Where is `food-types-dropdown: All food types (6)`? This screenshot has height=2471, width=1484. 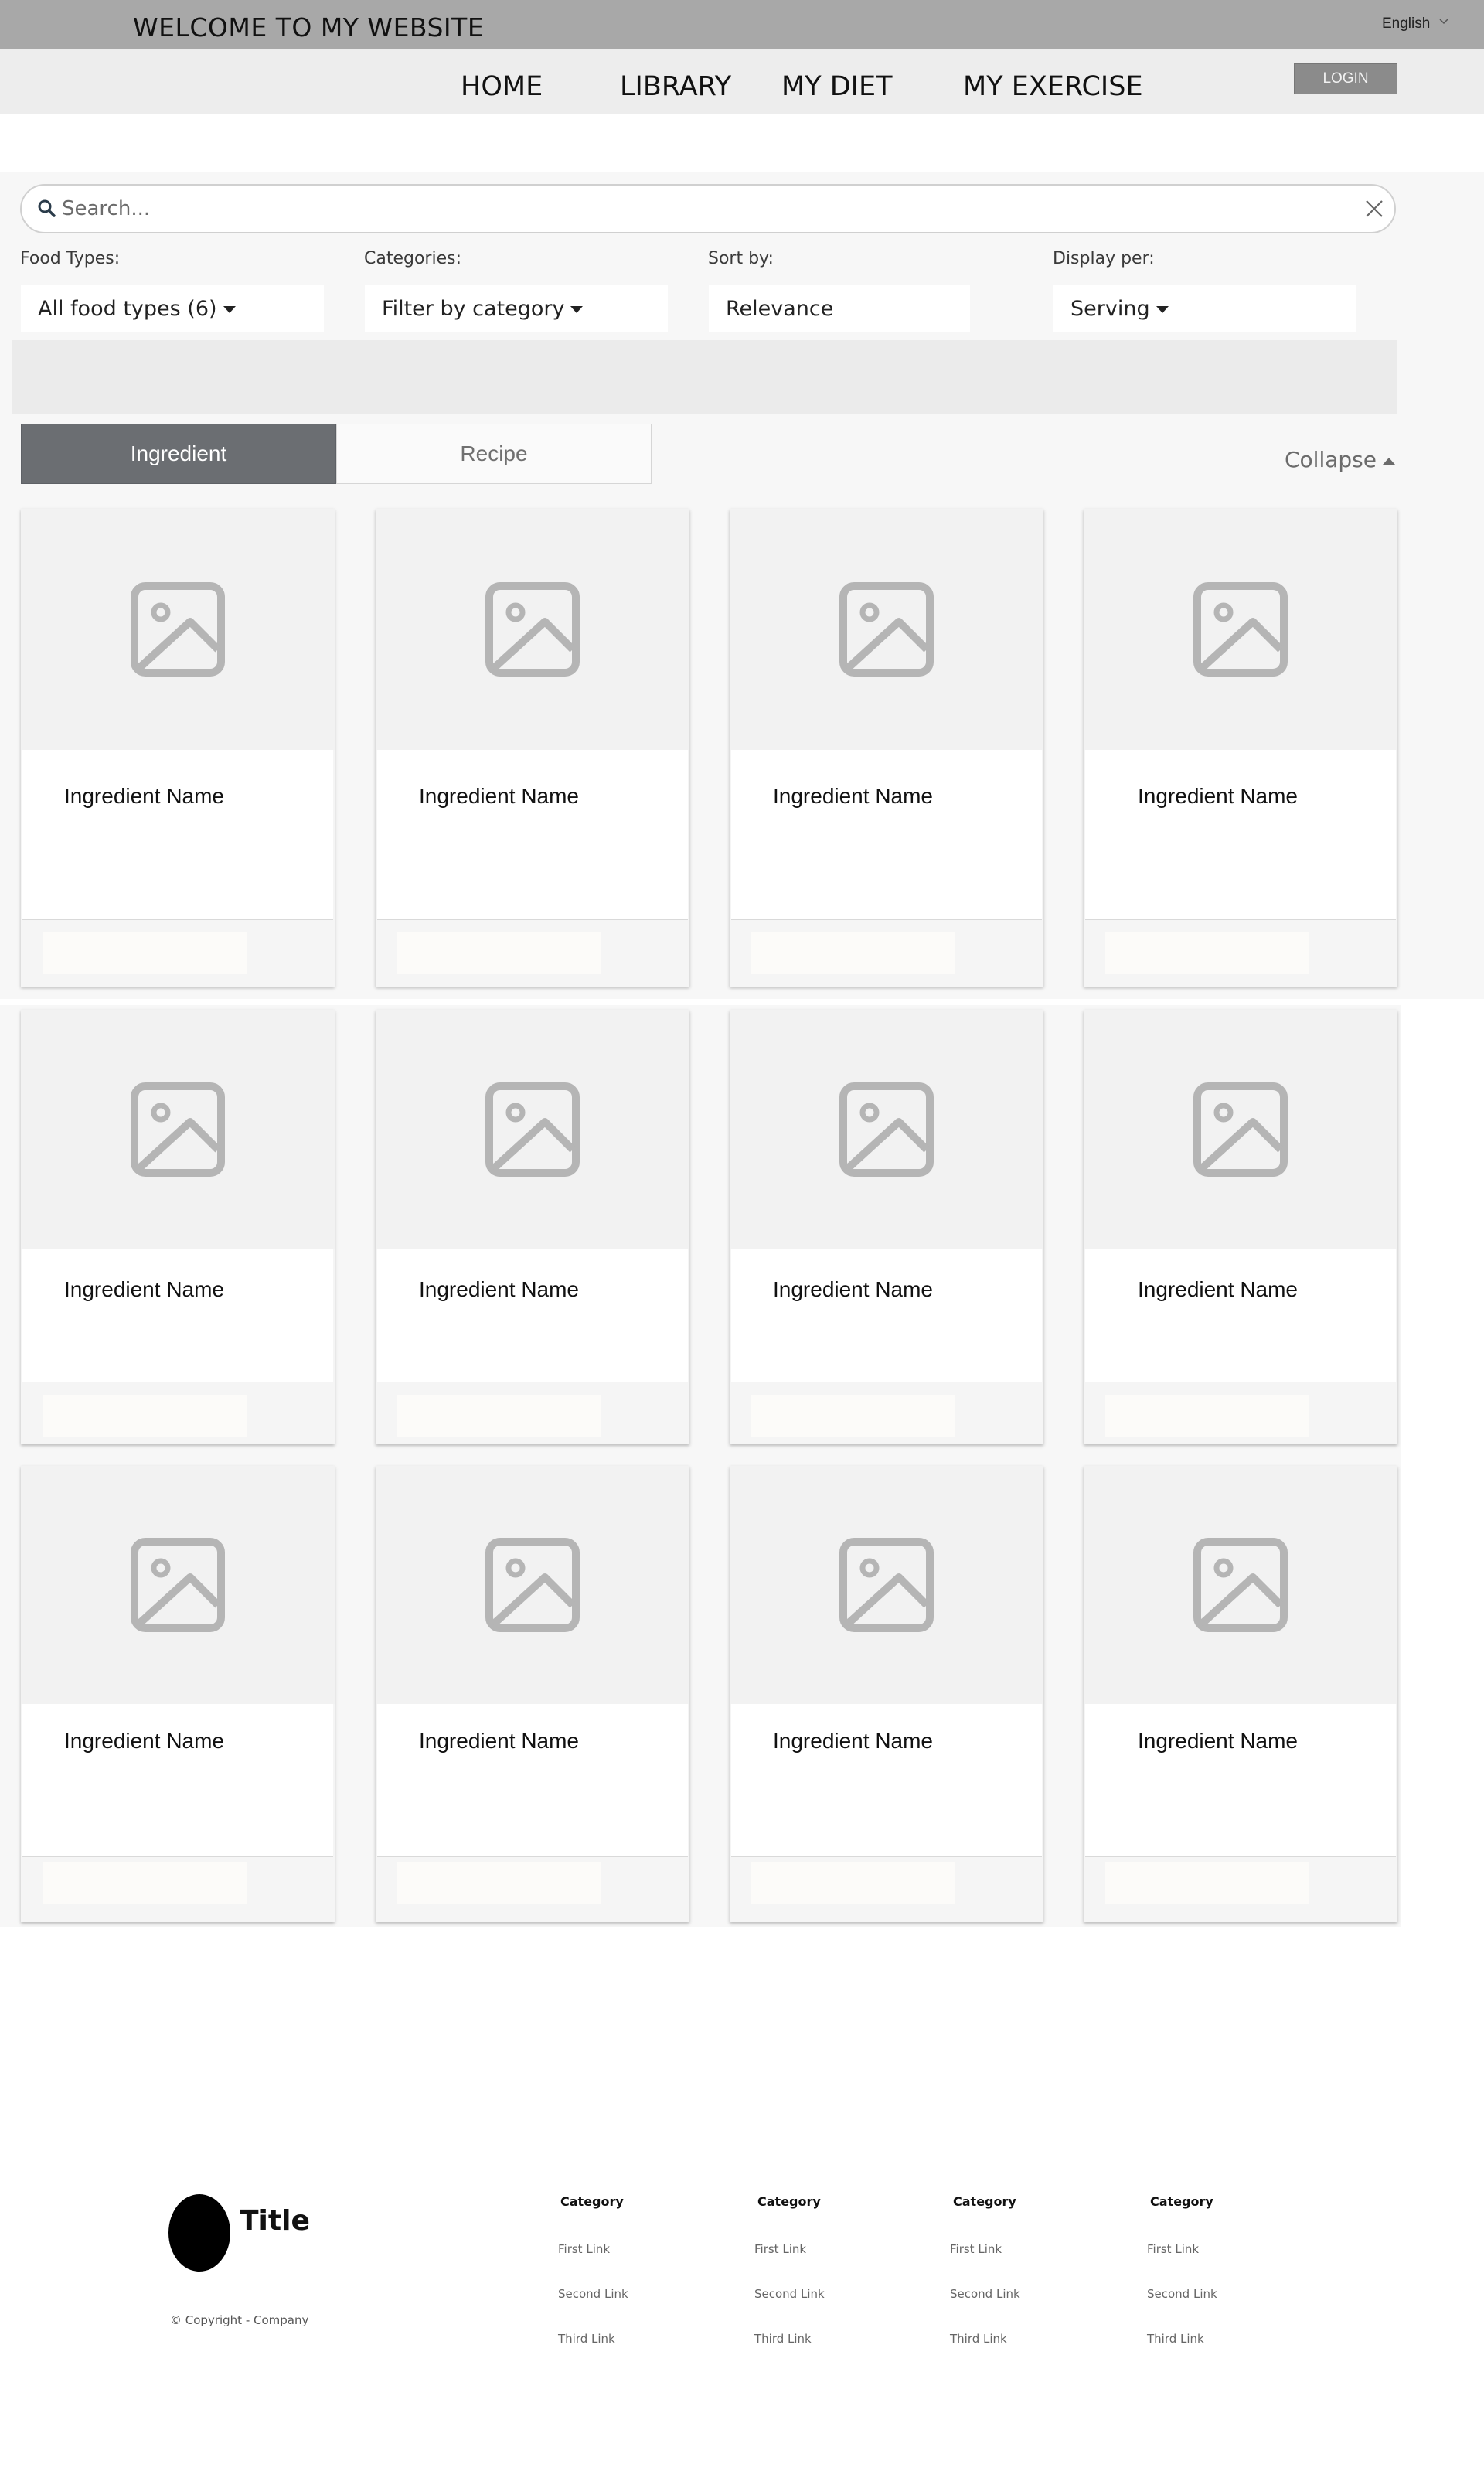
food-types-dropdown: All food types (6) is located at coordinates (172, 308).